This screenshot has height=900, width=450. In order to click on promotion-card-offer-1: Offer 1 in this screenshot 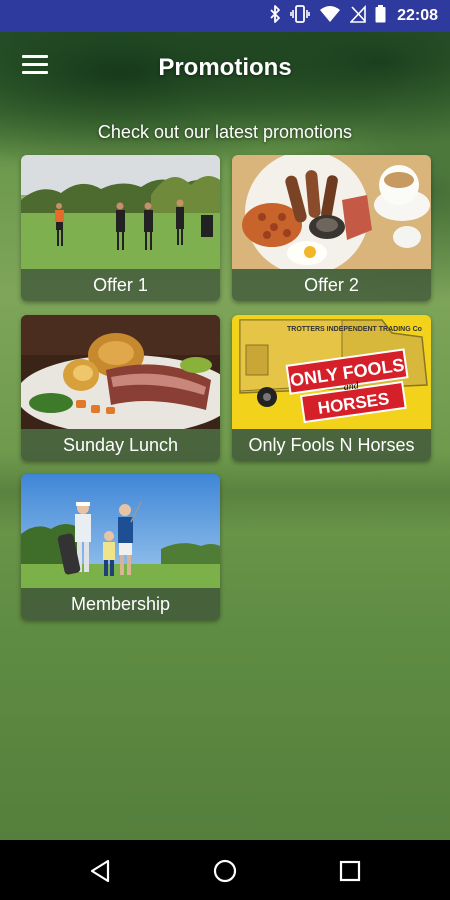, I will do `click(120, 228)`.